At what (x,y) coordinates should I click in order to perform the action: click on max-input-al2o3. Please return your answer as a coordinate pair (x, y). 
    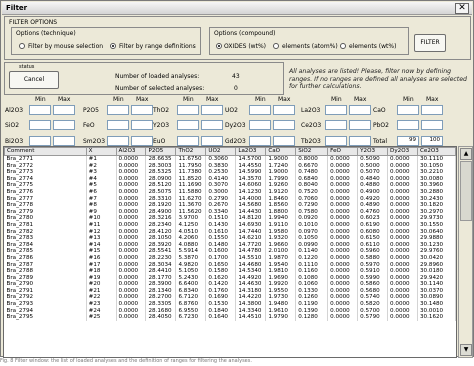
    Looking at the image, I should click on (64, 110).